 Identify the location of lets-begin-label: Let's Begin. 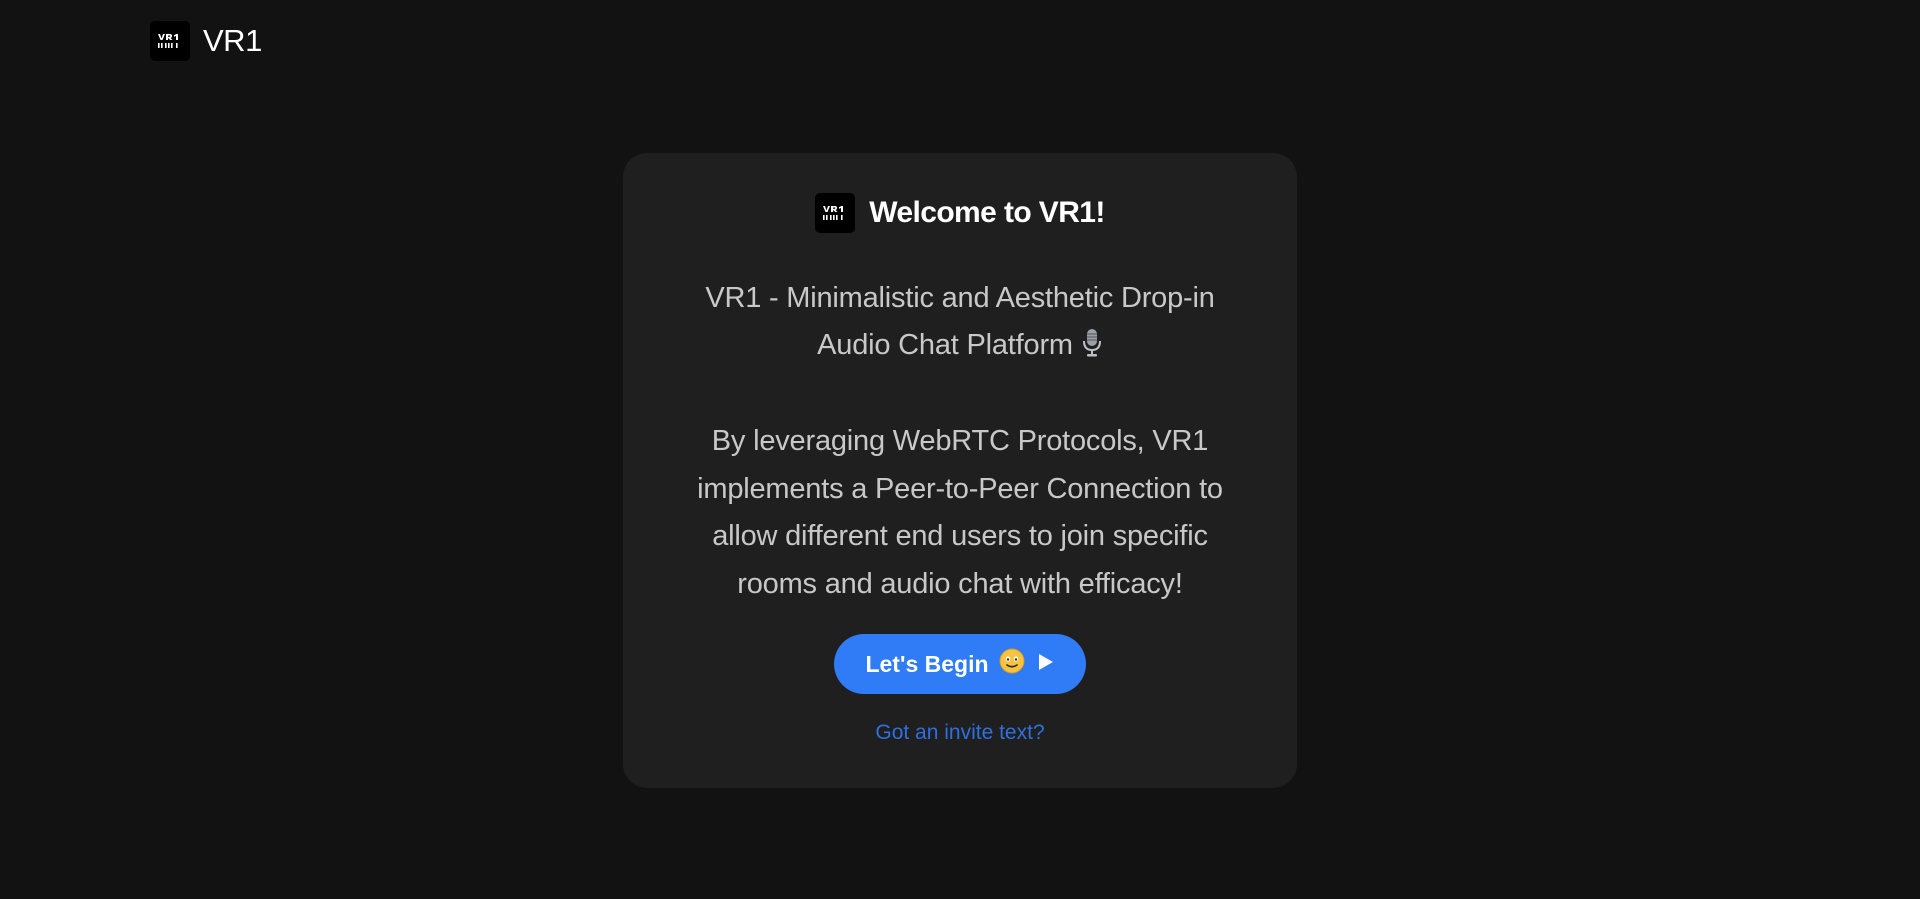
(927, 663).